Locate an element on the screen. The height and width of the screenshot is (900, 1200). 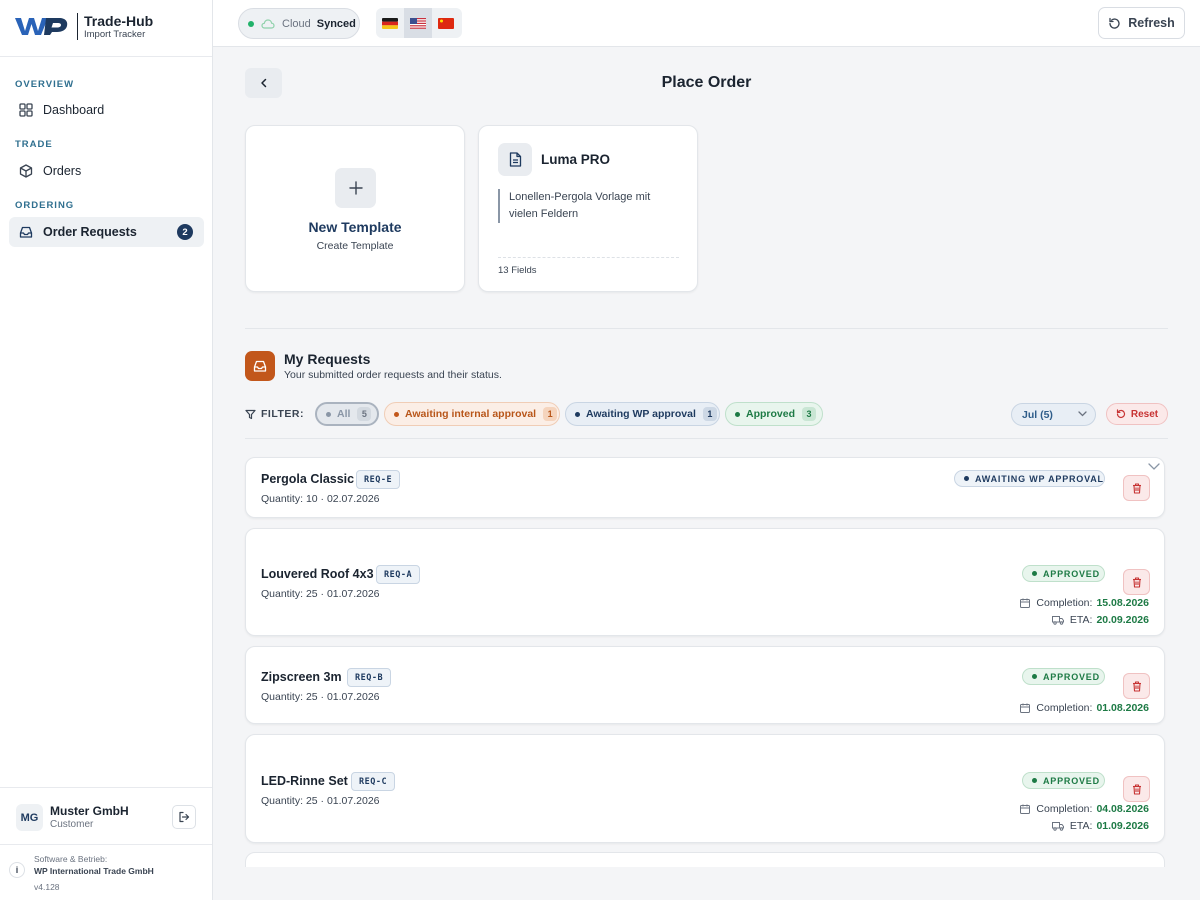
filter-chip-approved: Approved 3 is located at coordinates (774, 414).